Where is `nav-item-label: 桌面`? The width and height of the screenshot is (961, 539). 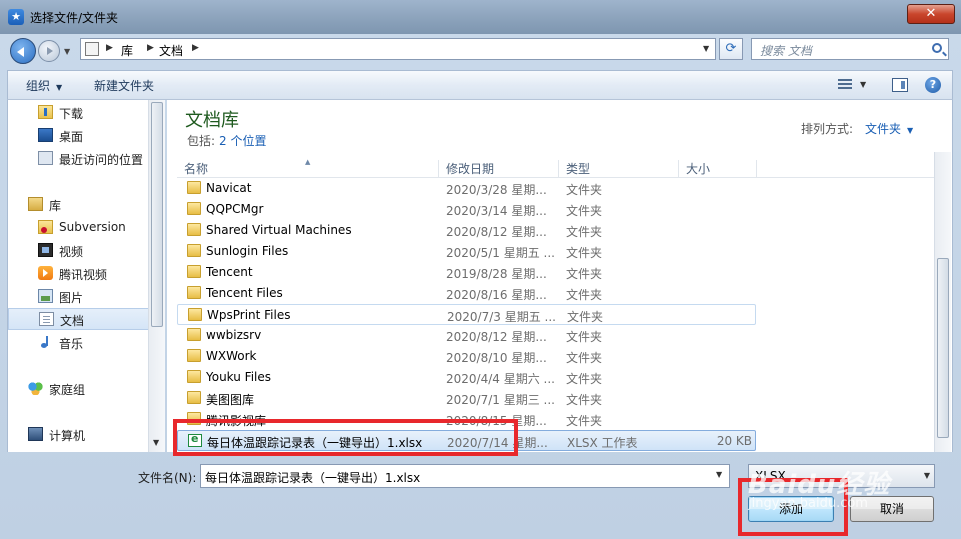
nav-item-label: 桌面 is located at coordinates (71, 137).